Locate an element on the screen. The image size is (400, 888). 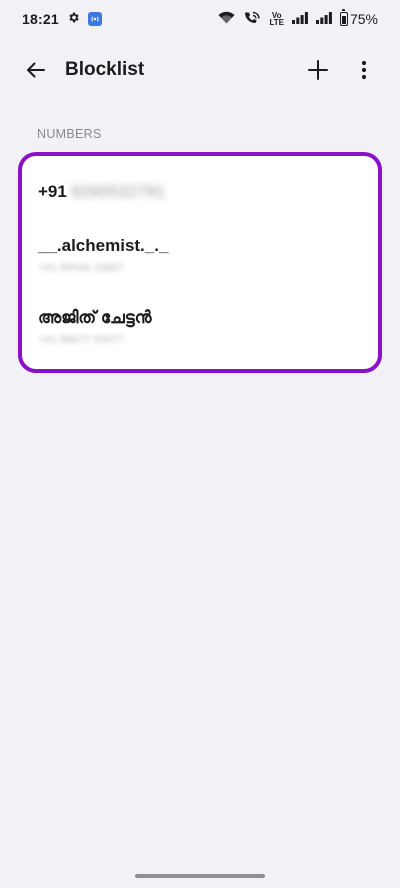
blocklist-item: +91 9260532781 is located at coordinates (198, 192).